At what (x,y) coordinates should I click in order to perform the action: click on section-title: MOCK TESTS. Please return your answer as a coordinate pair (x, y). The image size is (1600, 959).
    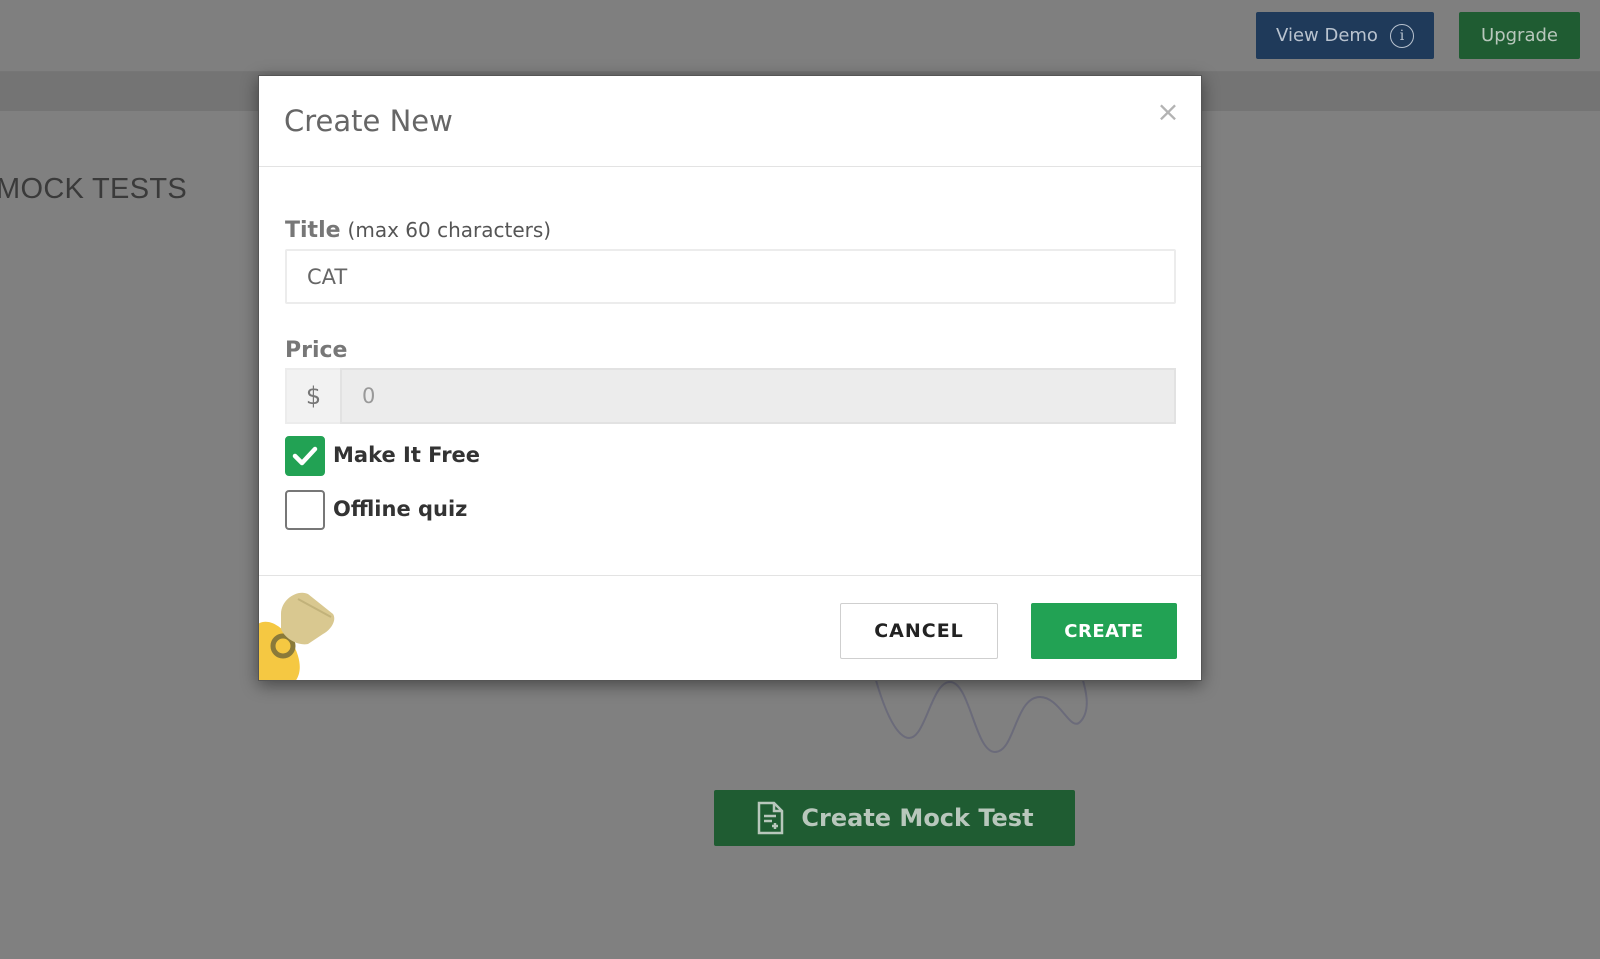
    Looking at the image, I should click on (93, 189).